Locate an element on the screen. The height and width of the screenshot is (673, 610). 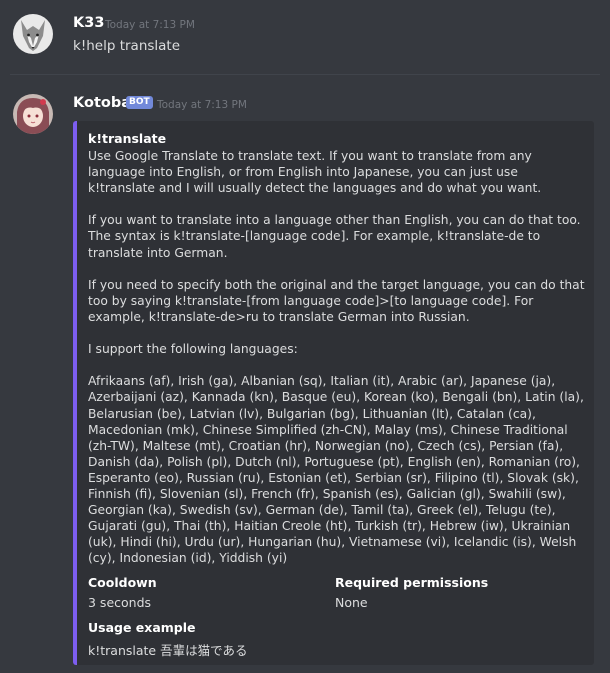
field-value-permissions: None is located at coordinates (351, 602).